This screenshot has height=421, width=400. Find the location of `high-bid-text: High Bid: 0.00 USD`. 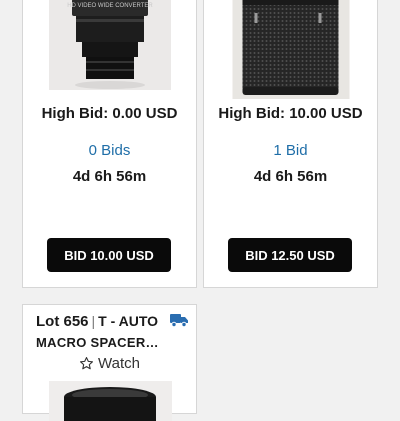

high-bid-text: High Bid: 0.00 USD is located at coordinates (109, 113).